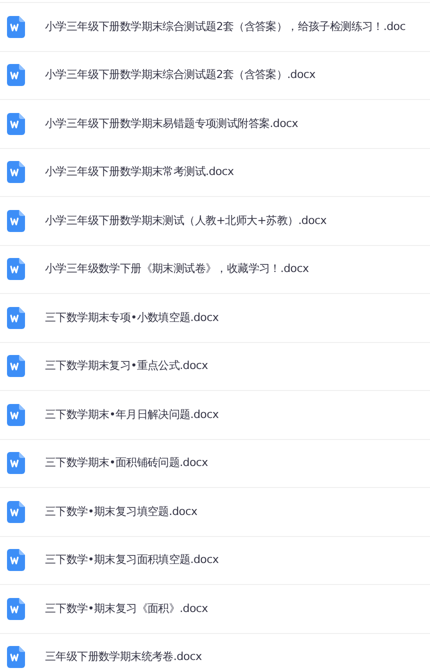 This screenshot has height=672, width=430. I want to click on file-name: 小学三年级数学下册《期末测试卷》，收藏学习！.docx, so click(177, 269).